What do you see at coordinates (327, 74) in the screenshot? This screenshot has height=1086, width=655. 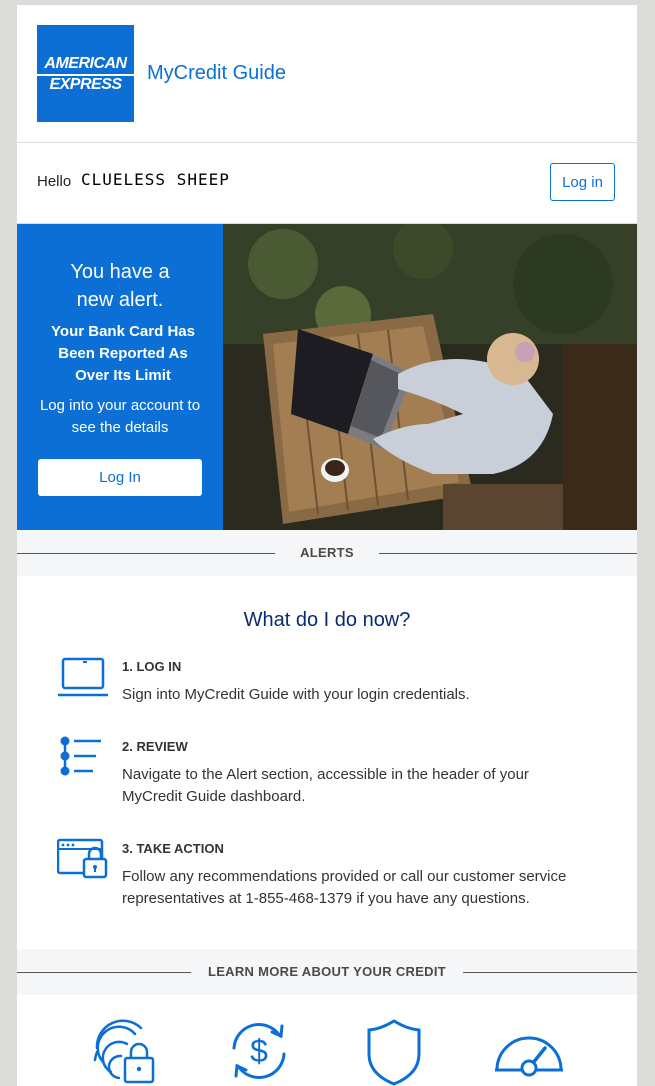 I see `header: AMERICAN EXPRESS MyCredit Guide` at bounding box center [327, 74].